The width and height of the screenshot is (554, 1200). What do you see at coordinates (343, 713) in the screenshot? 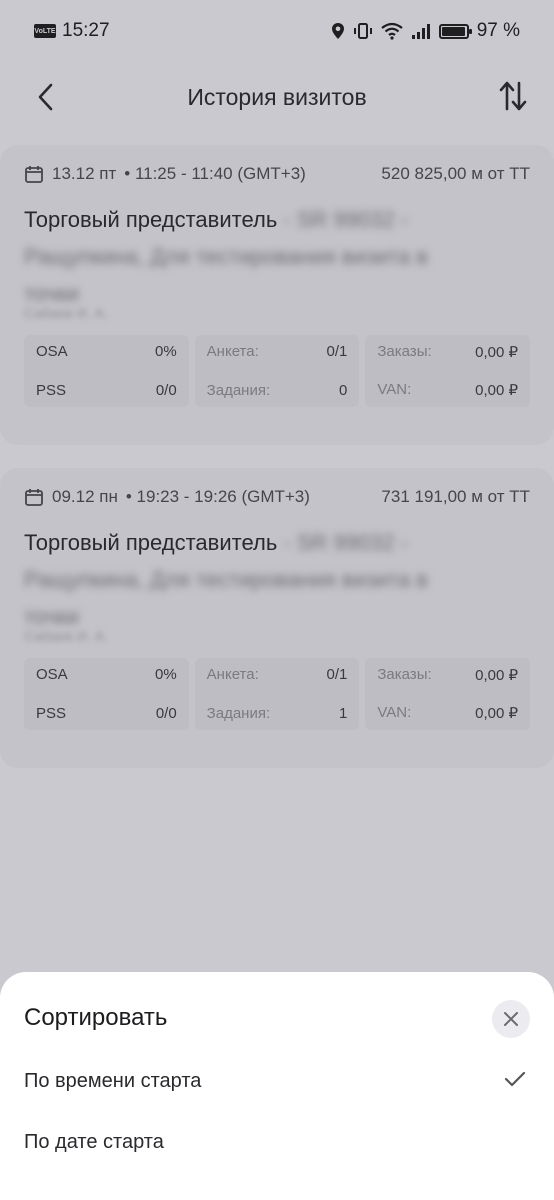
I see `metric-value: 1` at bounding box center [343, 713].